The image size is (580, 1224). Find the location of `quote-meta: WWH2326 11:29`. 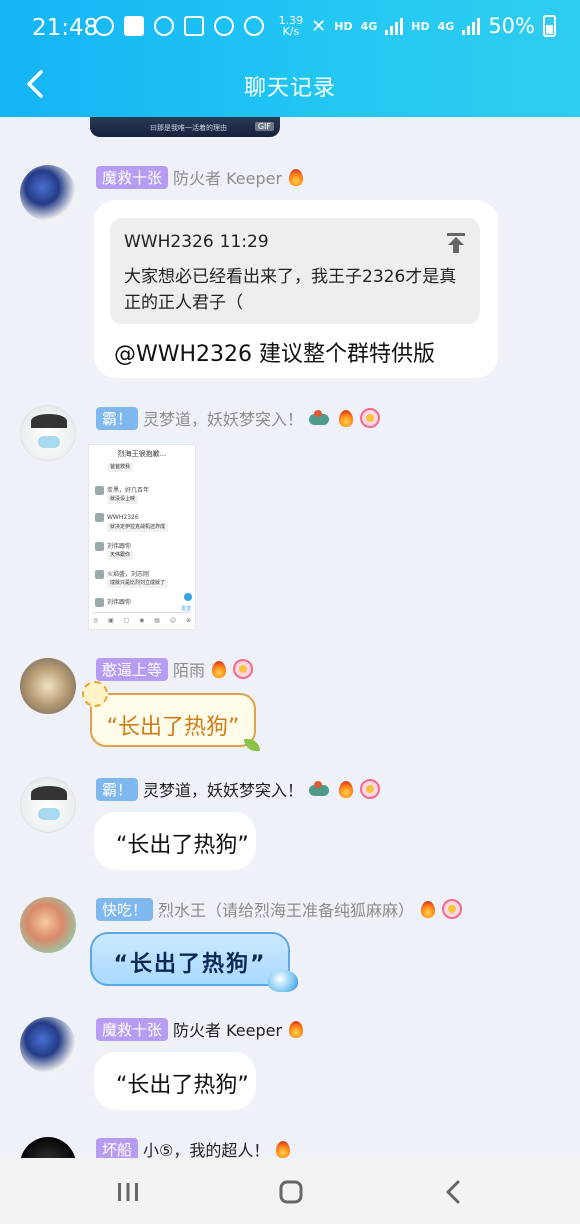

quote-meta: WWH2326 11:29 is located at coordinates (196, 242).